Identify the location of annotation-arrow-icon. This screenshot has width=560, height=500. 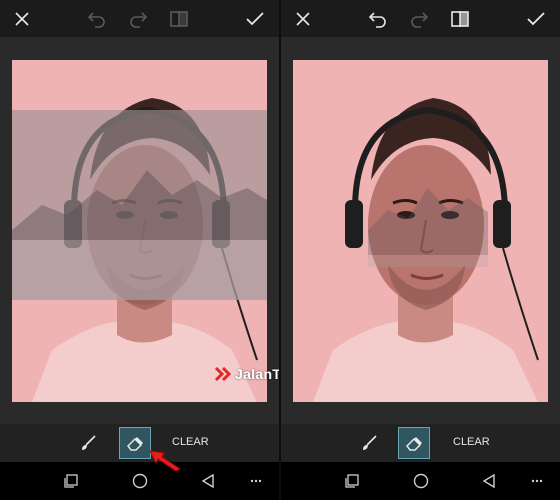
(165, 461).